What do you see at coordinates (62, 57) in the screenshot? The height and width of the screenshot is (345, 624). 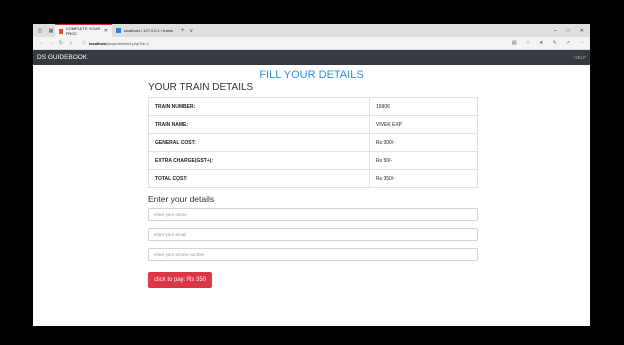 I see `brand-logo: DS GUIDEBOOK` at bounding box center [62, 57].